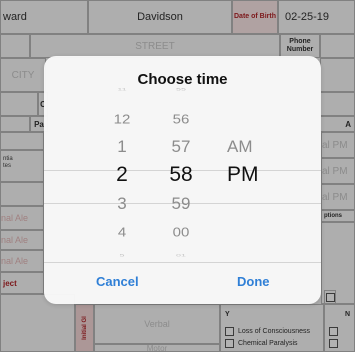 The width and height of the screenshot is (355, 352). Describe the element at coordinates (122, 147) in the screenshot. I see `hour-option: 1` at that location.